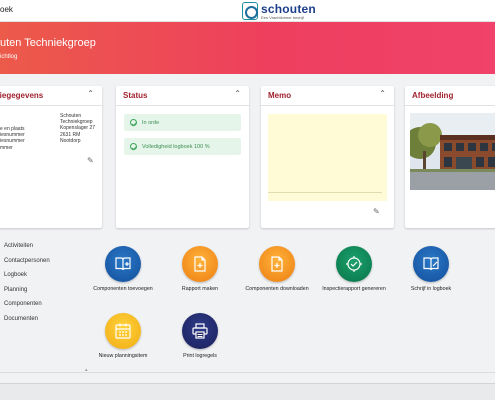  Describe the element at coordinates (282, 17) in the screenshot. I see `logo-tagline: Een Vrachtkrimer bedrijf` at that location.